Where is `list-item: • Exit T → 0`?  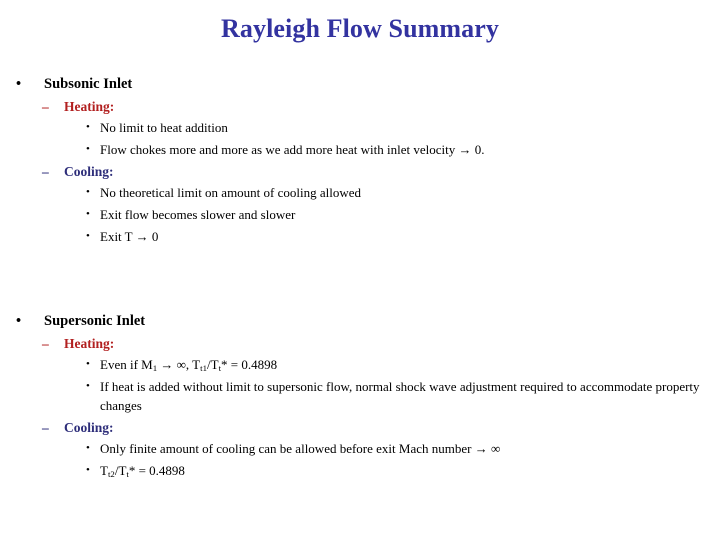
list-item: • Exit T → 0 is located at coordinates (360, 236).